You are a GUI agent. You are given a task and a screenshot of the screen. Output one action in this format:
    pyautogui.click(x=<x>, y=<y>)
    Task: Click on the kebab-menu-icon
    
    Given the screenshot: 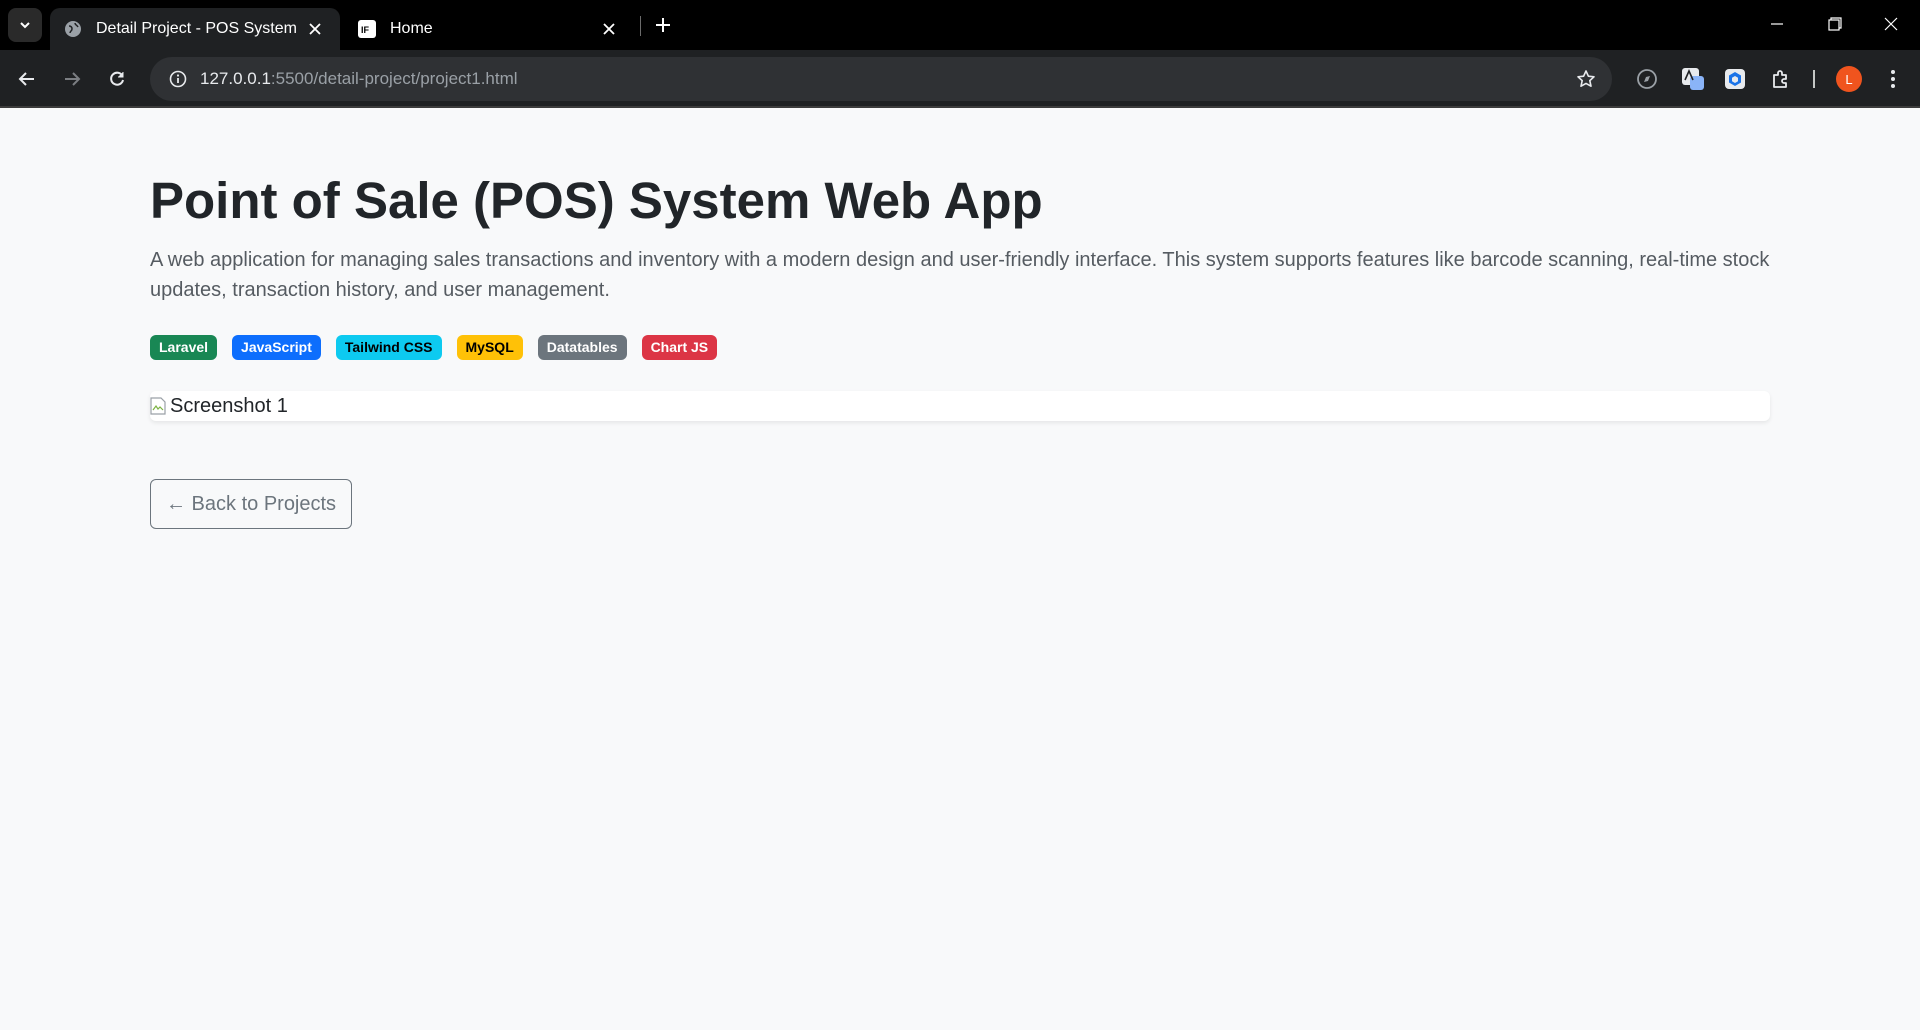 What is the action you would take?
    pyautogui.click(x=1893, y=79)
    